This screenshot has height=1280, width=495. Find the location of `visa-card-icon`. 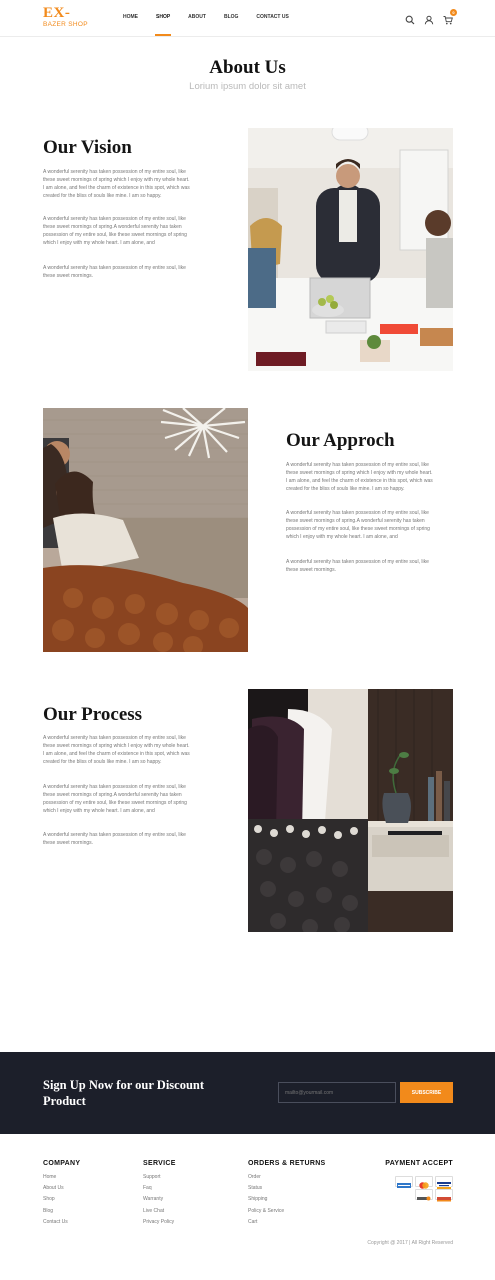

visa-card-icon is located at coordinates (444, 1182).